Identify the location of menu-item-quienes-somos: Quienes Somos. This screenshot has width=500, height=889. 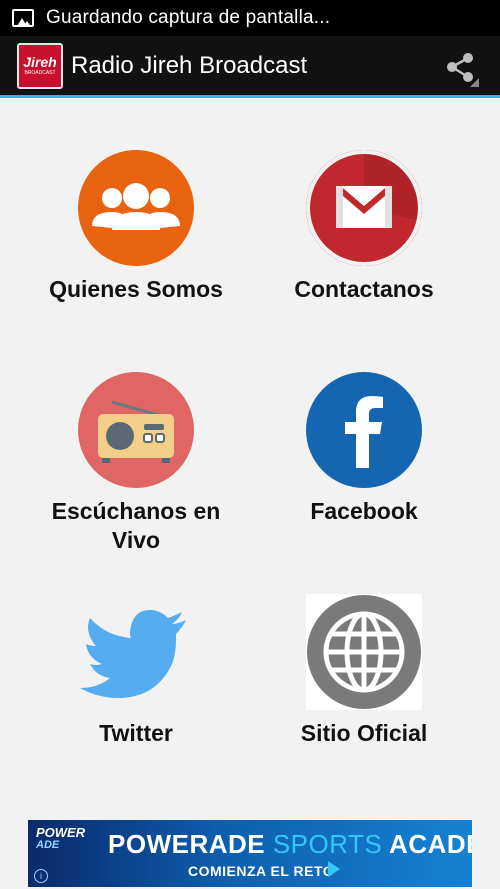
(136, 227).